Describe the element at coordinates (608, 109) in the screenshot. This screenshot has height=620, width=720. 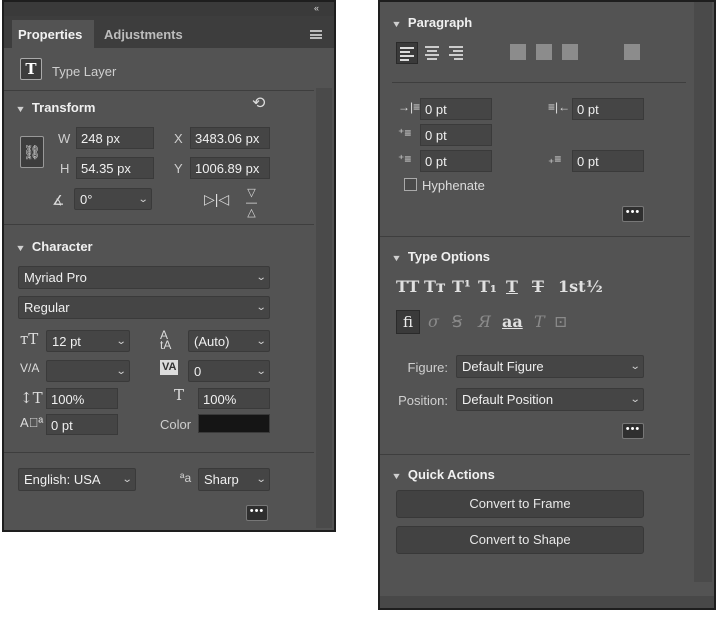
I see `indent-right-field: 0 pt` at that location.